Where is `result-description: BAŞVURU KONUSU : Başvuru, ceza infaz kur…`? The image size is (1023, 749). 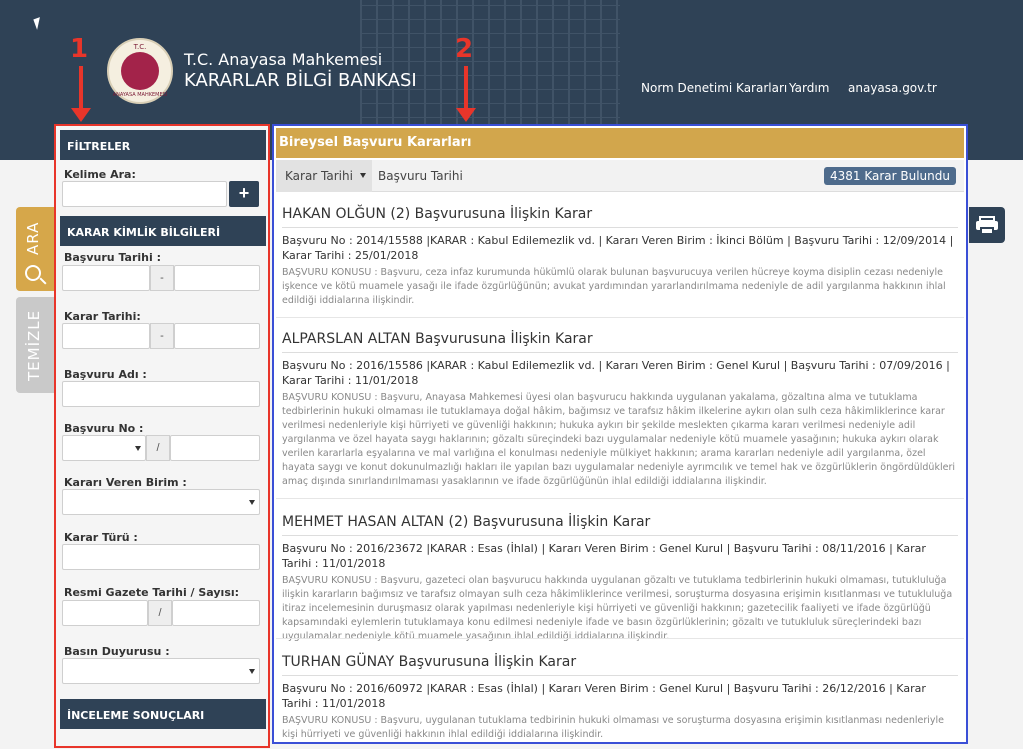 result-description: BAŞVURU KONUSU : Başvuru, ceza infaz kur… is located at coordinates (614, 286).